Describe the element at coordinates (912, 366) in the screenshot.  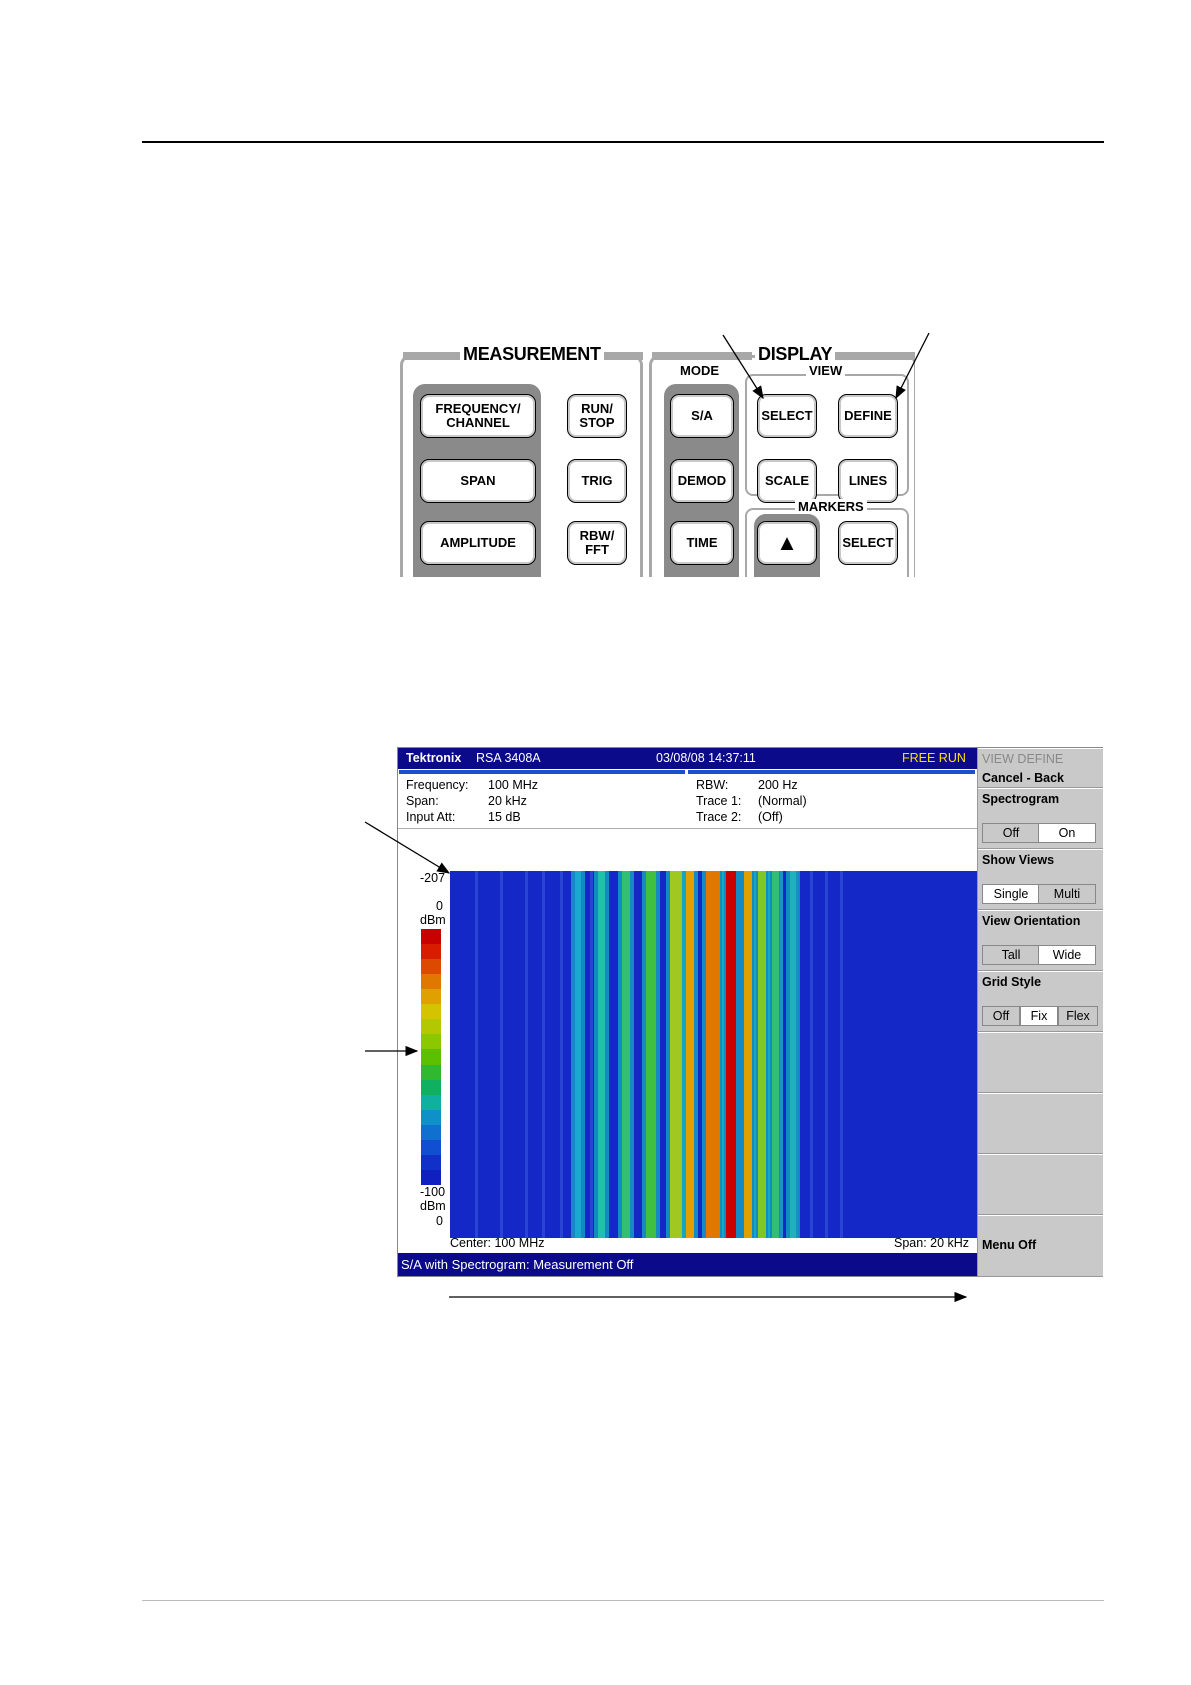
I see `define-key-arrow` at that location.